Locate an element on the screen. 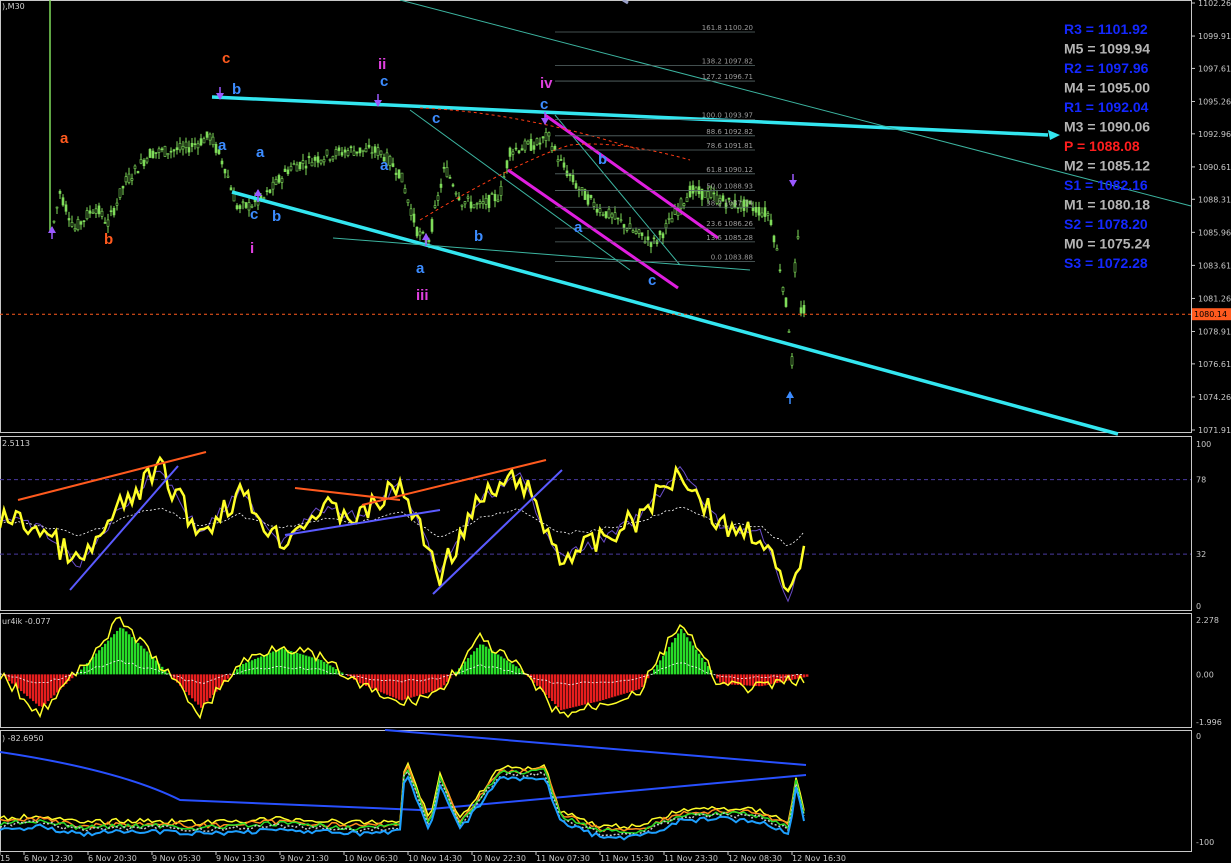 This screenshot has width=1231, height=863. multi-line-pane: 0 -100 is located at coordinates (607, 788).